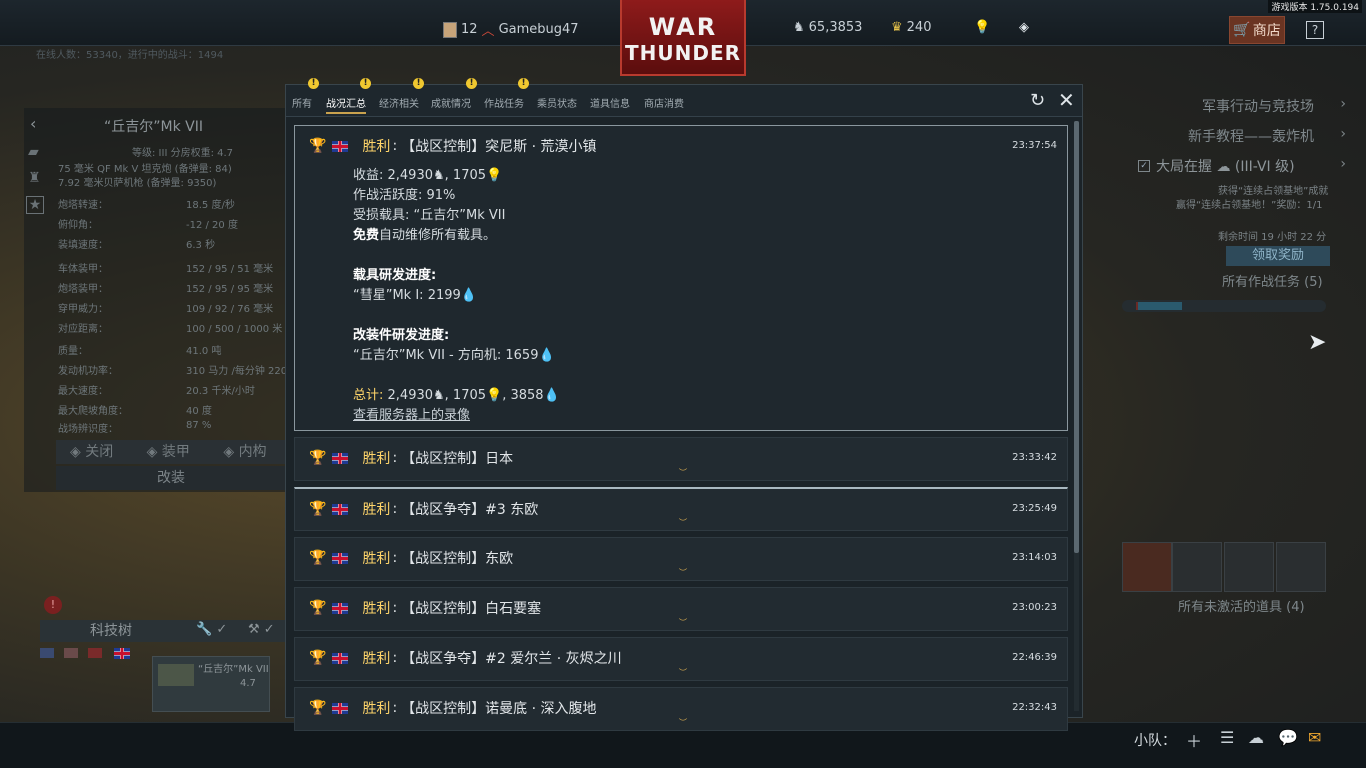  I want to click on stat-value: 310 马力 /每分钟 220, so click(237, 371).